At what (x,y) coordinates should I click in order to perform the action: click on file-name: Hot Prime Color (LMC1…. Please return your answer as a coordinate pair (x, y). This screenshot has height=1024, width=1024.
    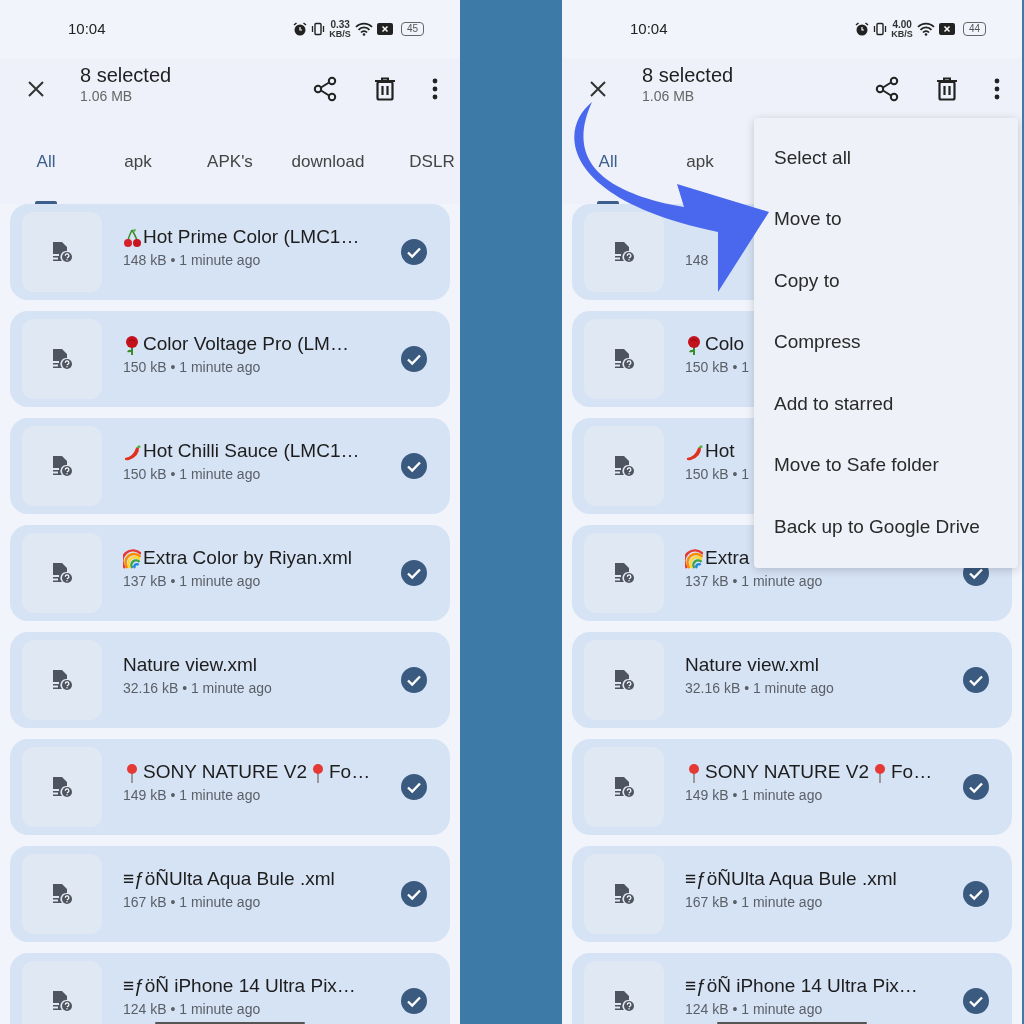
    Looking at the image, I should click on (251, 237).